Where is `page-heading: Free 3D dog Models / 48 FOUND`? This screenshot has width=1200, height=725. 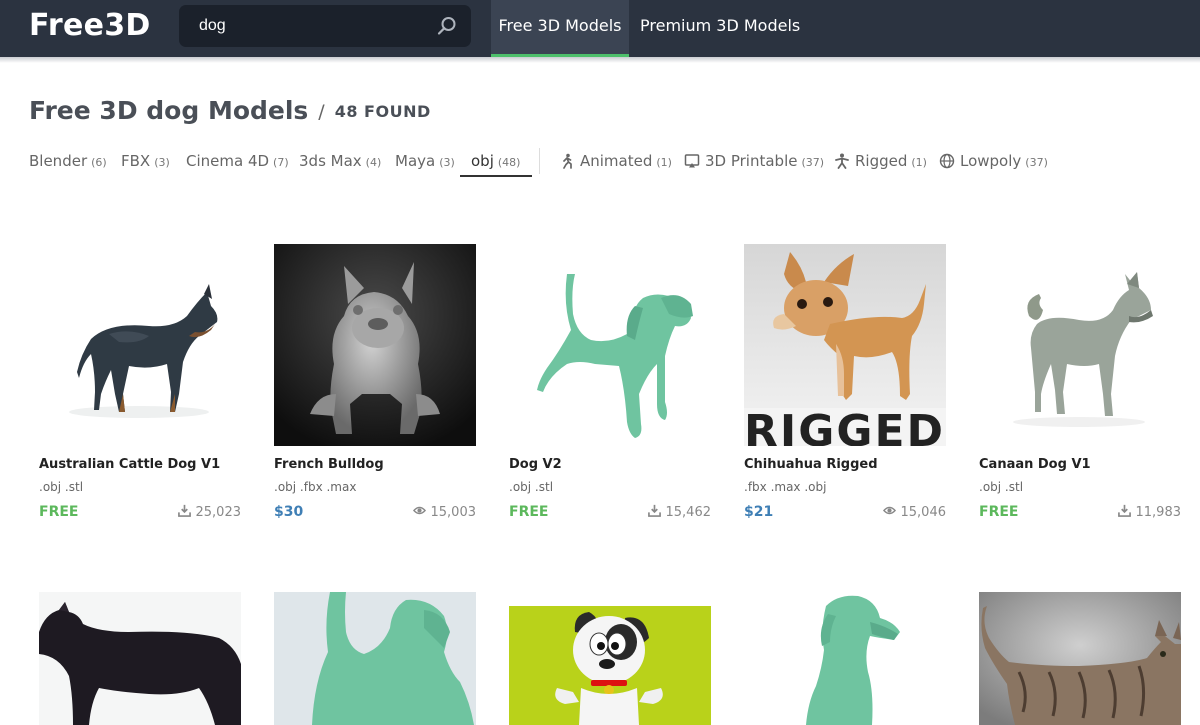 page-heading: Free 3D dog Models / 48 FOUND is located at coordinates (230, 110).